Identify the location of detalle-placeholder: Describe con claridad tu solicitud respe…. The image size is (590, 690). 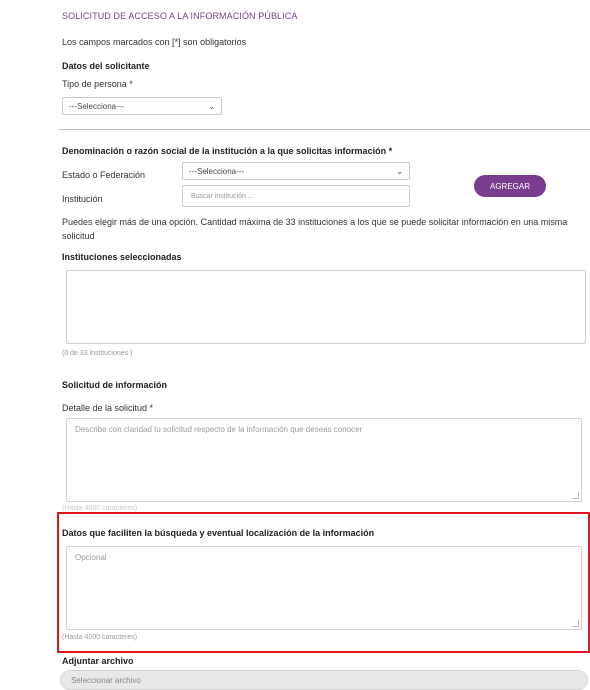
(219, 429).